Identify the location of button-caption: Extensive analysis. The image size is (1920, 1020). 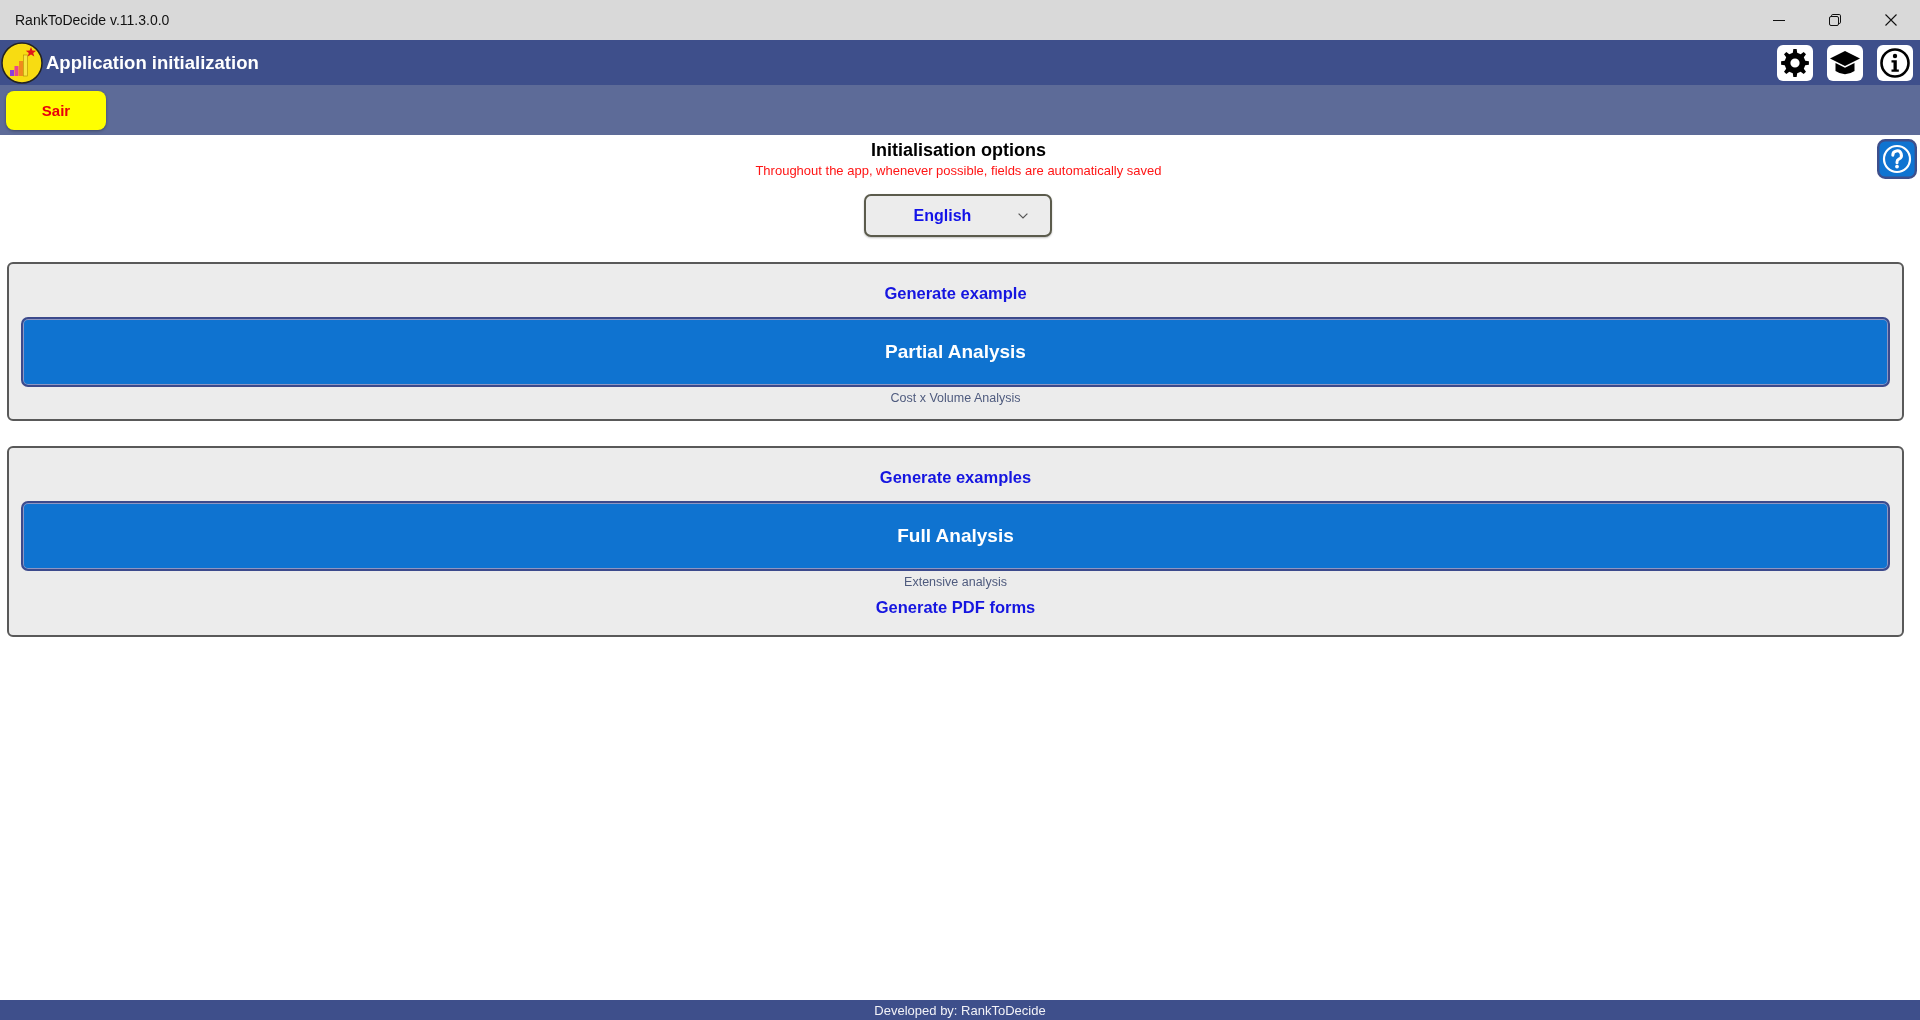
(955, 582).